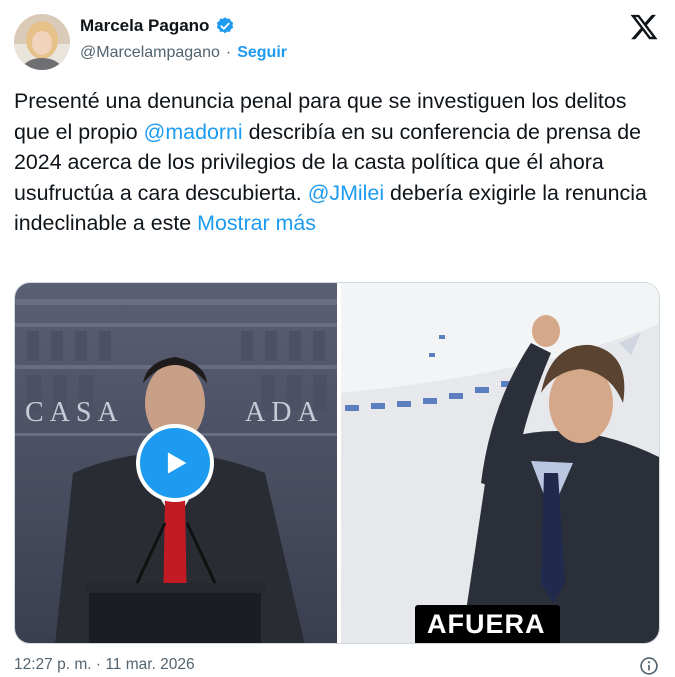 The image size is (675, 677). I want to click on author-name: Marcela Pagano, so click(144, 26).